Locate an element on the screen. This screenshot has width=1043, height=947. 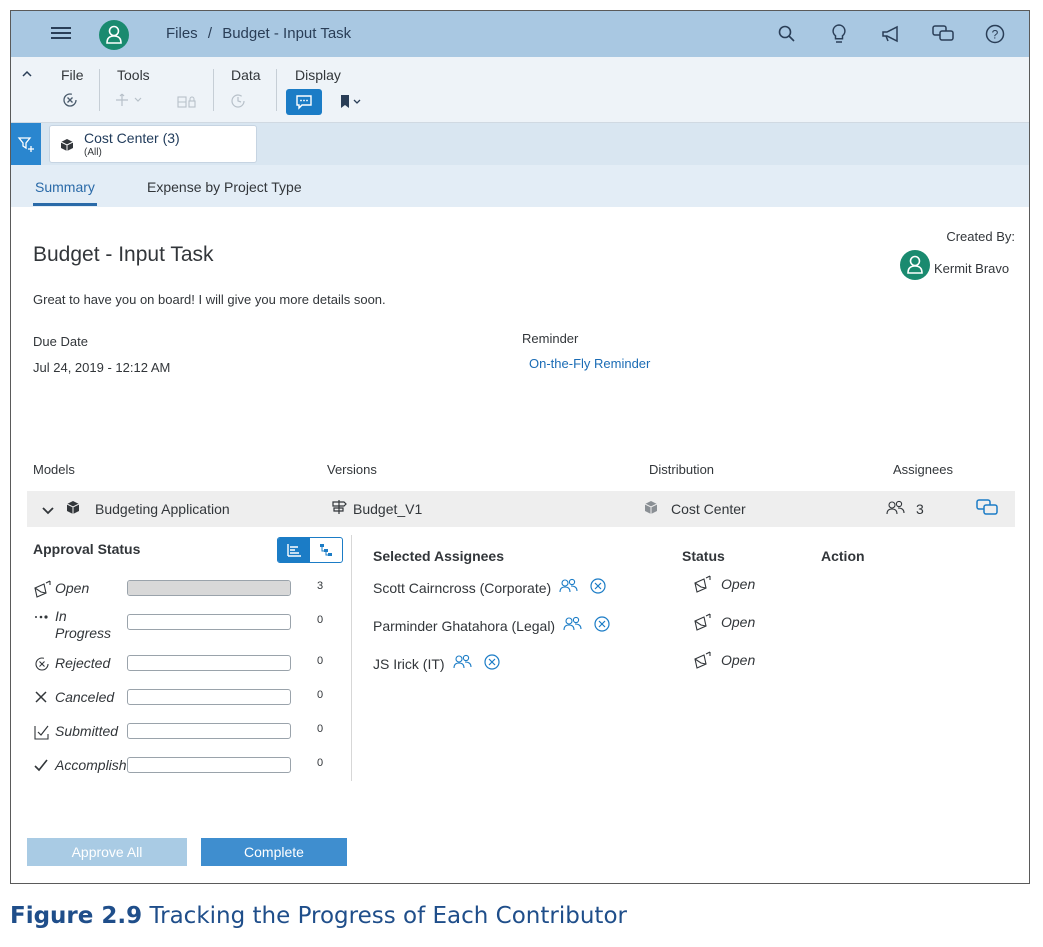
assignee-name: Scott Cairncross (Corporate) is located at coordinates (462, 587).